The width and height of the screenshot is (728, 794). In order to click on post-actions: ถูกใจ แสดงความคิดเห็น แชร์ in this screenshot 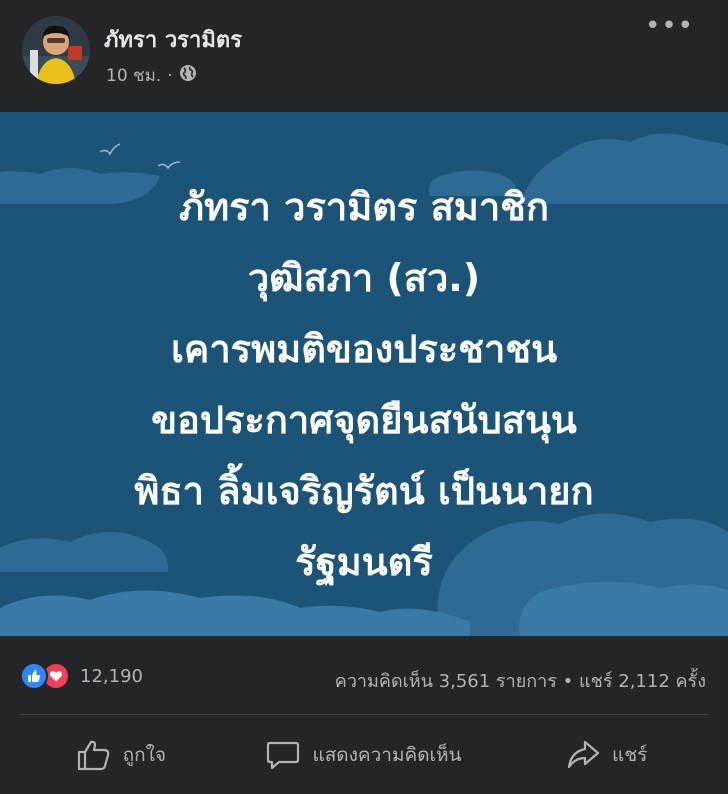, I will do `click(364, 755)`.